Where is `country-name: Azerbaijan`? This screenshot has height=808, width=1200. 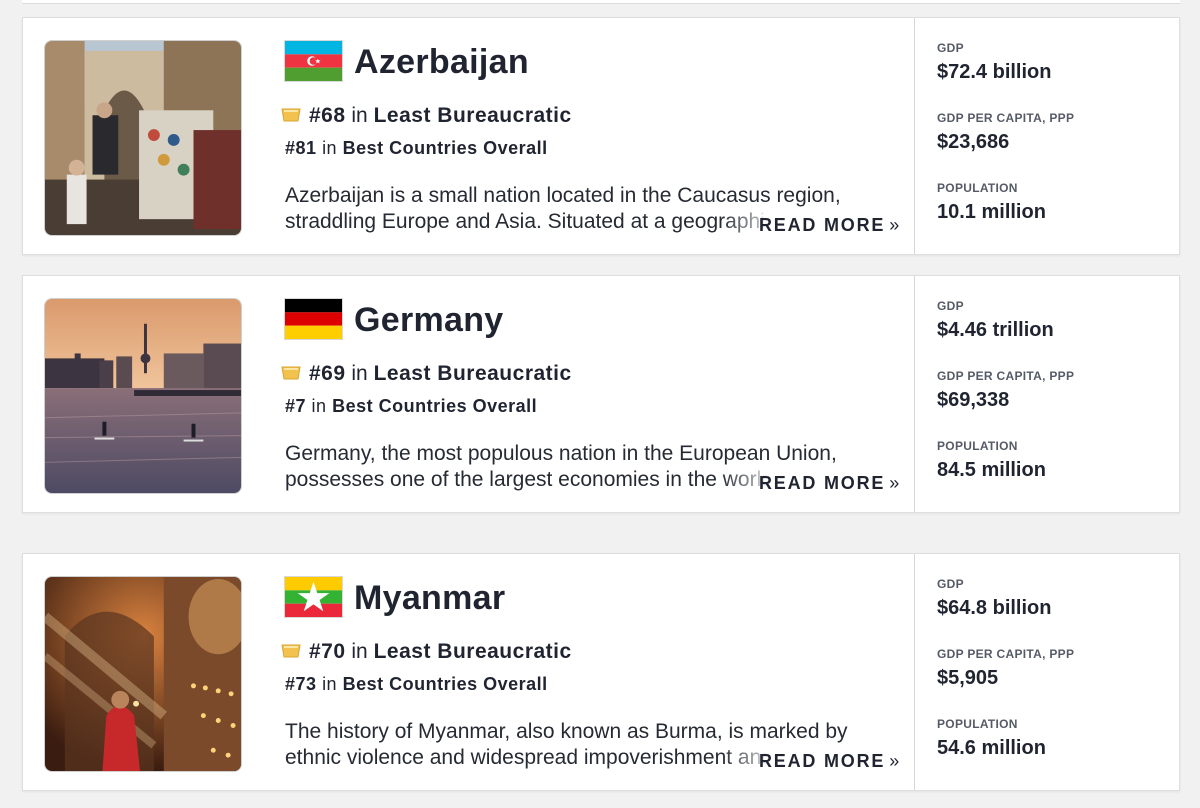
country-name: Azerbaijan is located at coordinates (441, 62).